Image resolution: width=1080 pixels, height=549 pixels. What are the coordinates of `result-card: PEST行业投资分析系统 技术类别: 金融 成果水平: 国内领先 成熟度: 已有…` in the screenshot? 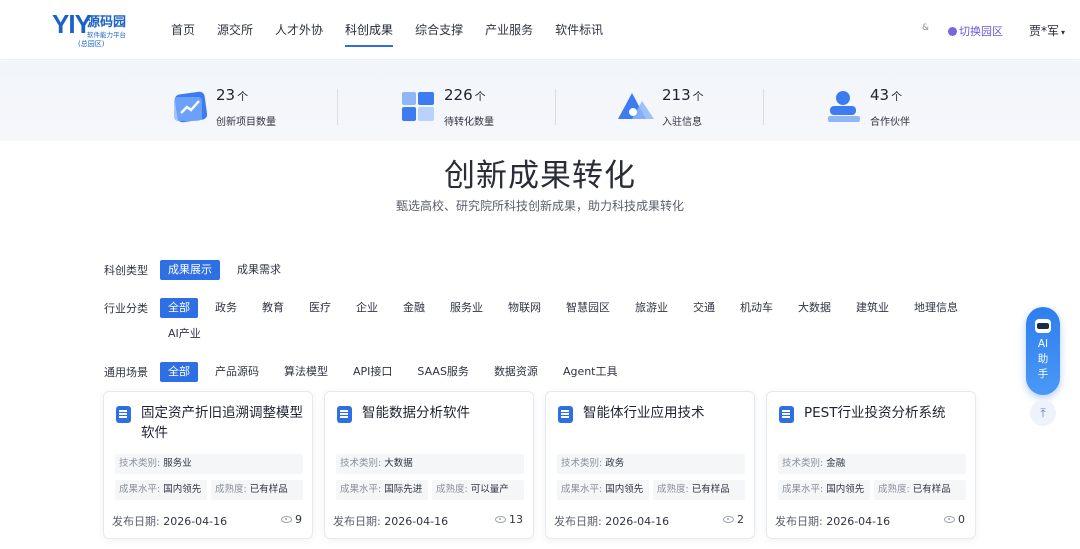 It's located at (871, 465).